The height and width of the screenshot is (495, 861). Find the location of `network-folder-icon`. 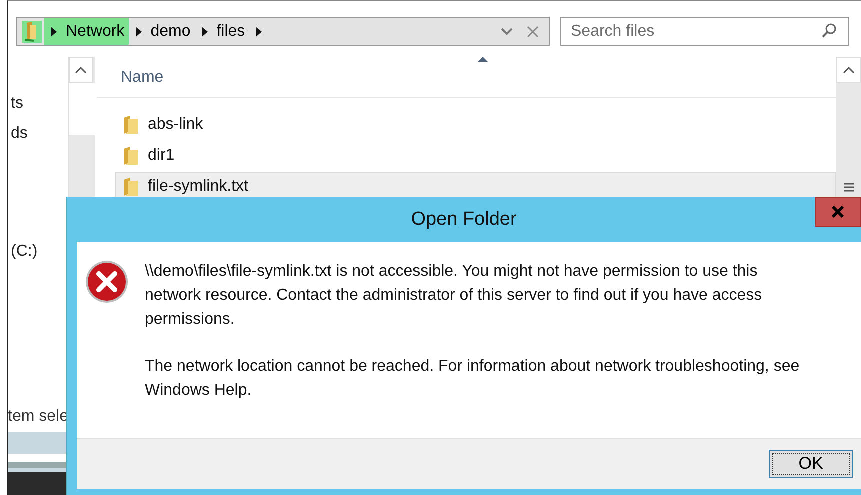

network-folder-icon is located at coordinates (32, 31).